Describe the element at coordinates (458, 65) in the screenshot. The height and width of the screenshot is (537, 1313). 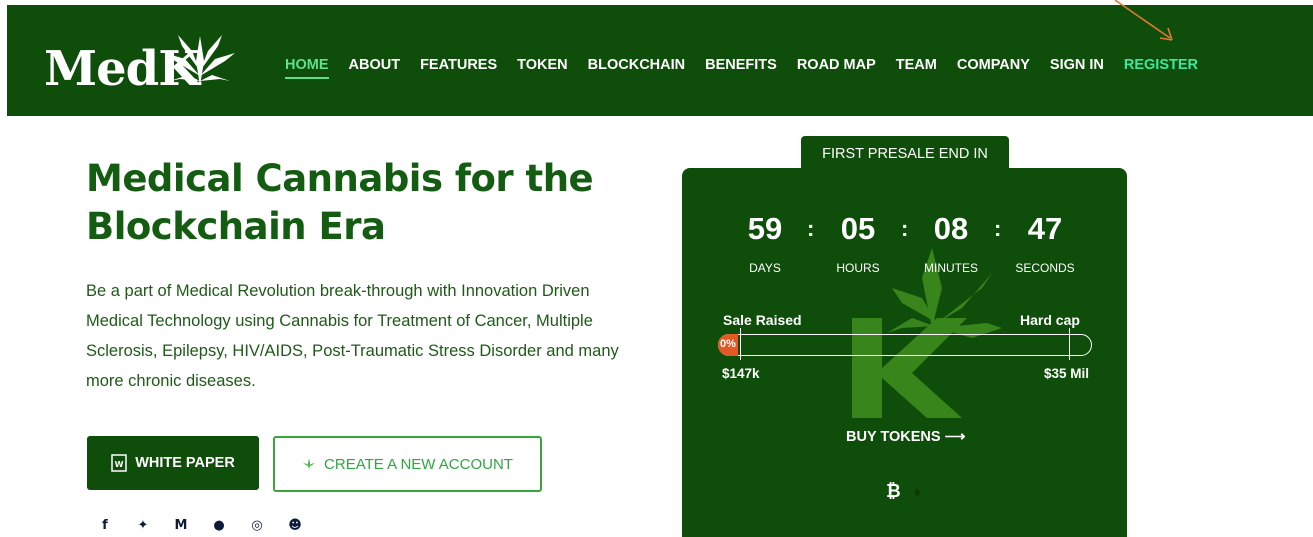
I see `nav-features: FEATURES` at that location.